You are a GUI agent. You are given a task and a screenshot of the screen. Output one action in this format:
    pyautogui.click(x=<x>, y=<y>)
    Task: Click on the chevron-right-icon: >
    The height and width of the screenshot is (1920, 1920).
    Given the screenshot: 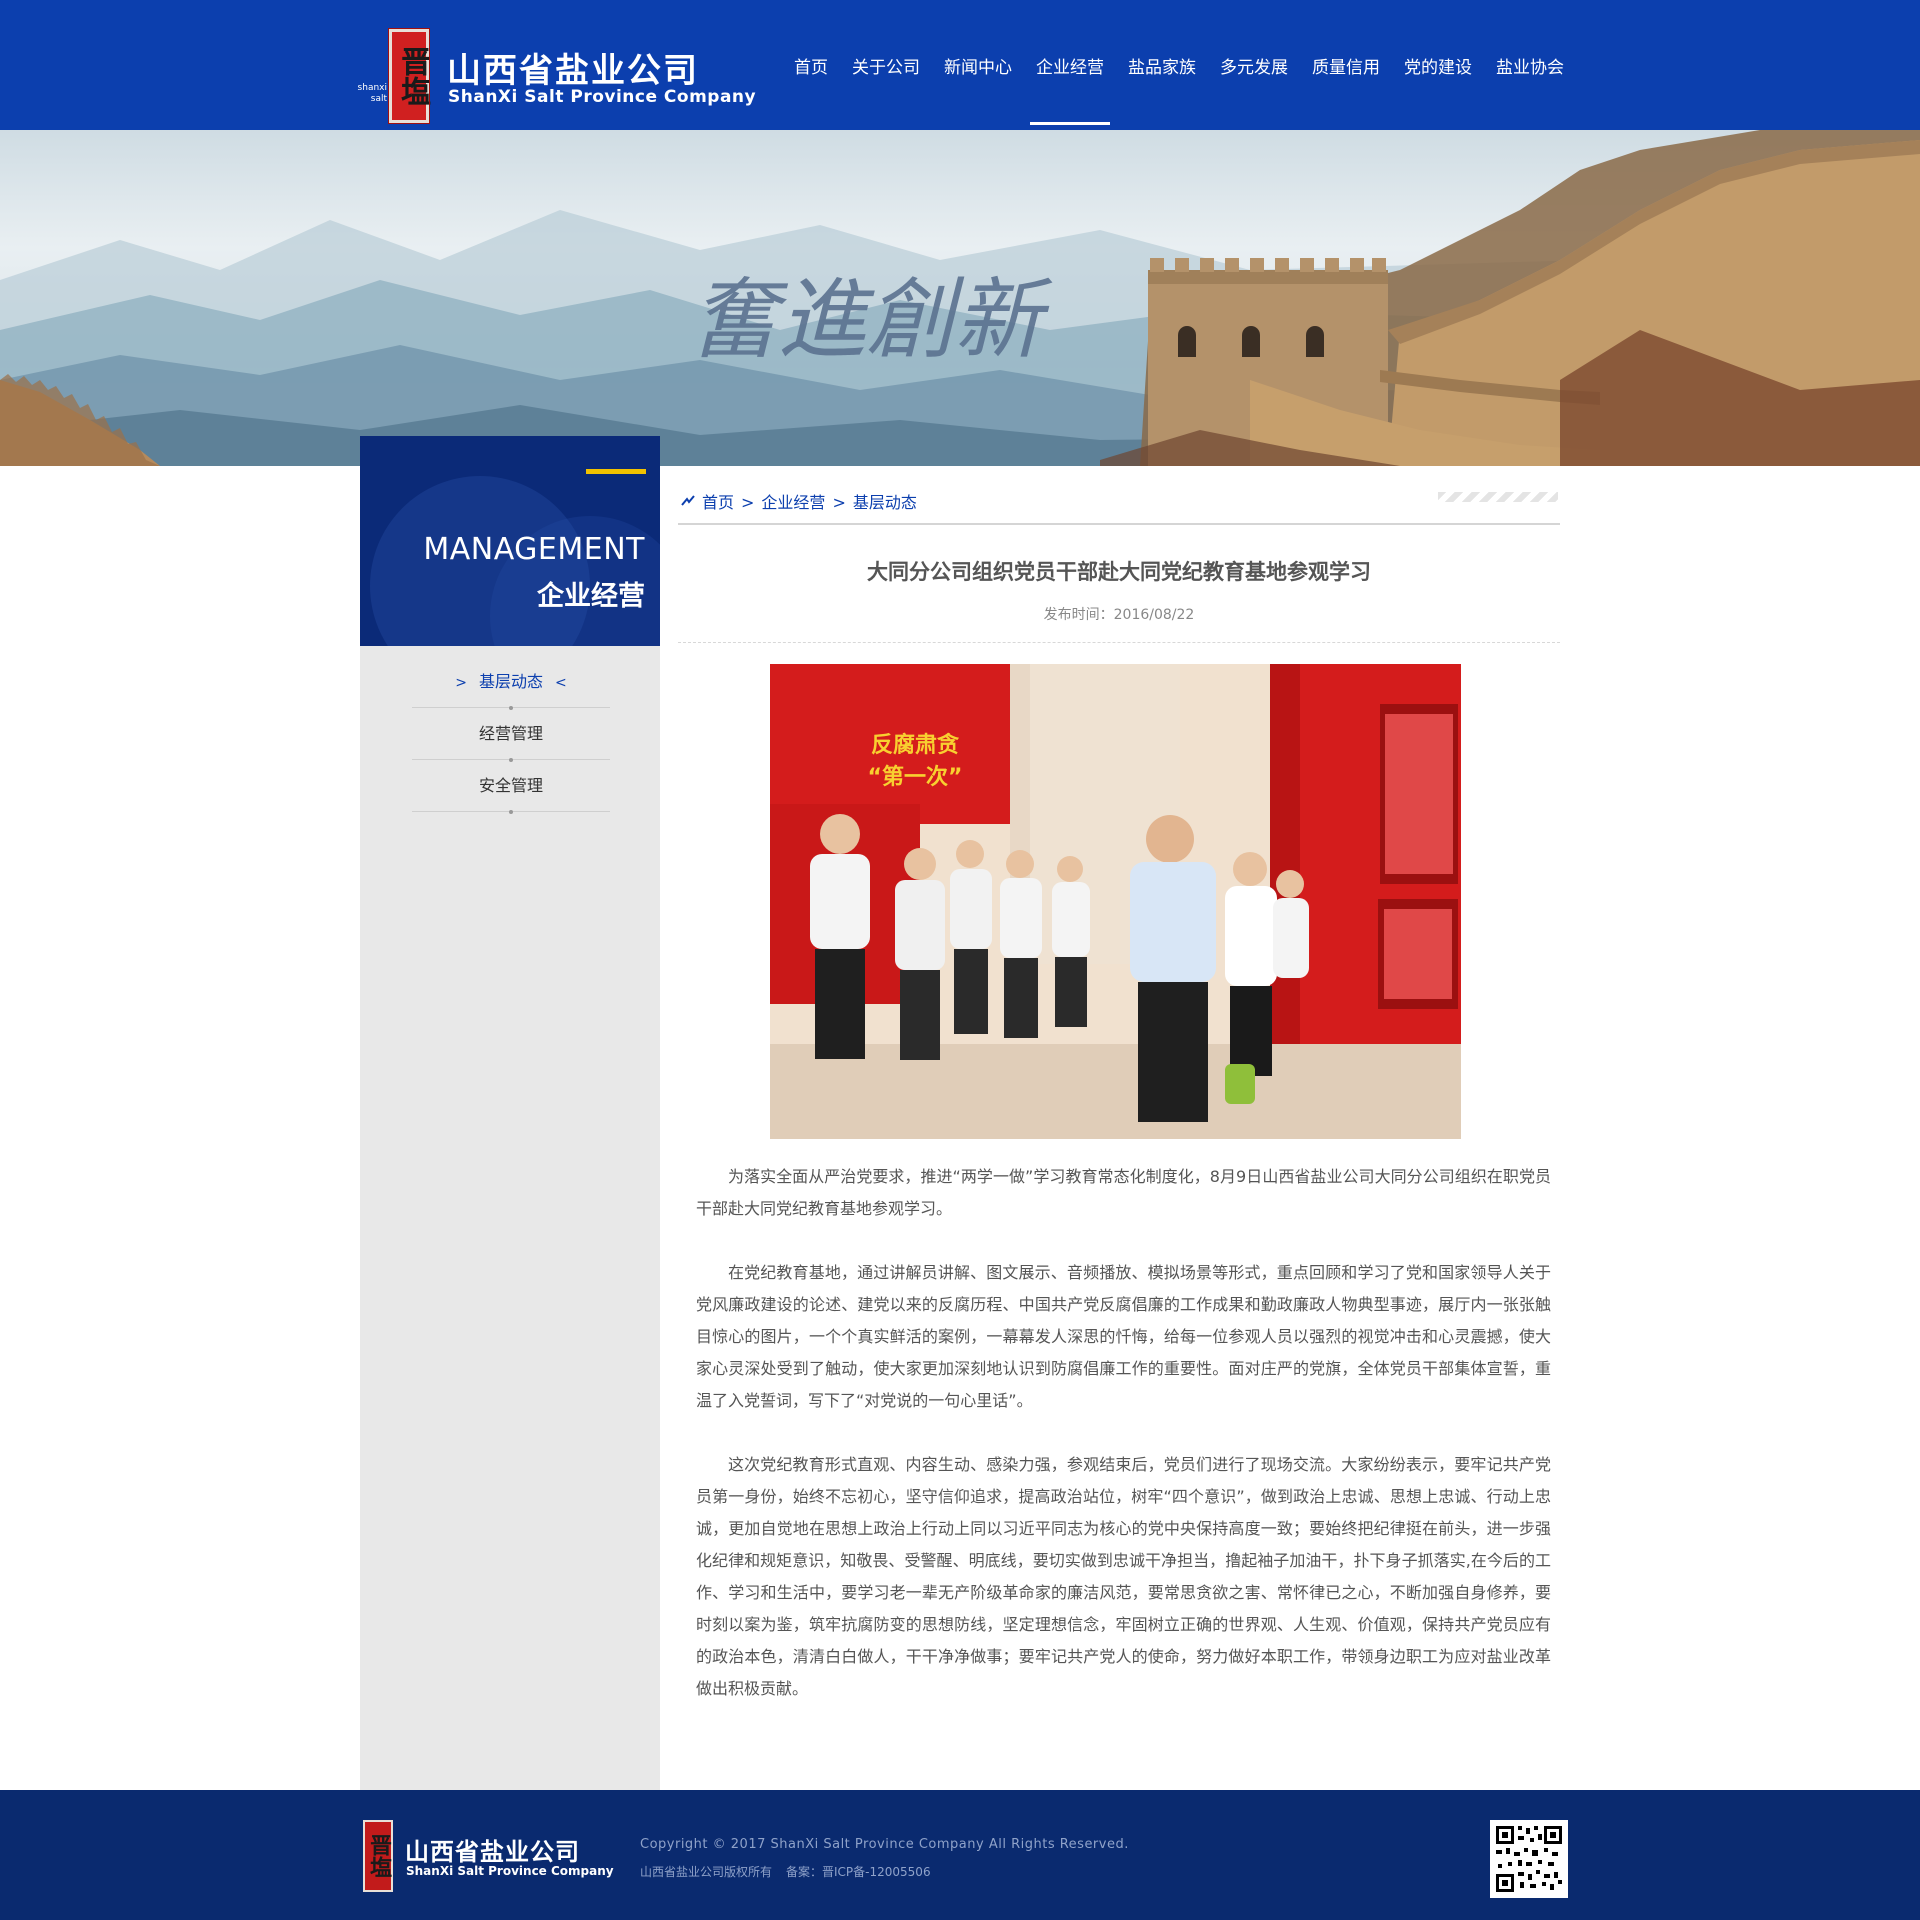 What is the action you would take?
    pyautogui.click(x=461, y=683)
    